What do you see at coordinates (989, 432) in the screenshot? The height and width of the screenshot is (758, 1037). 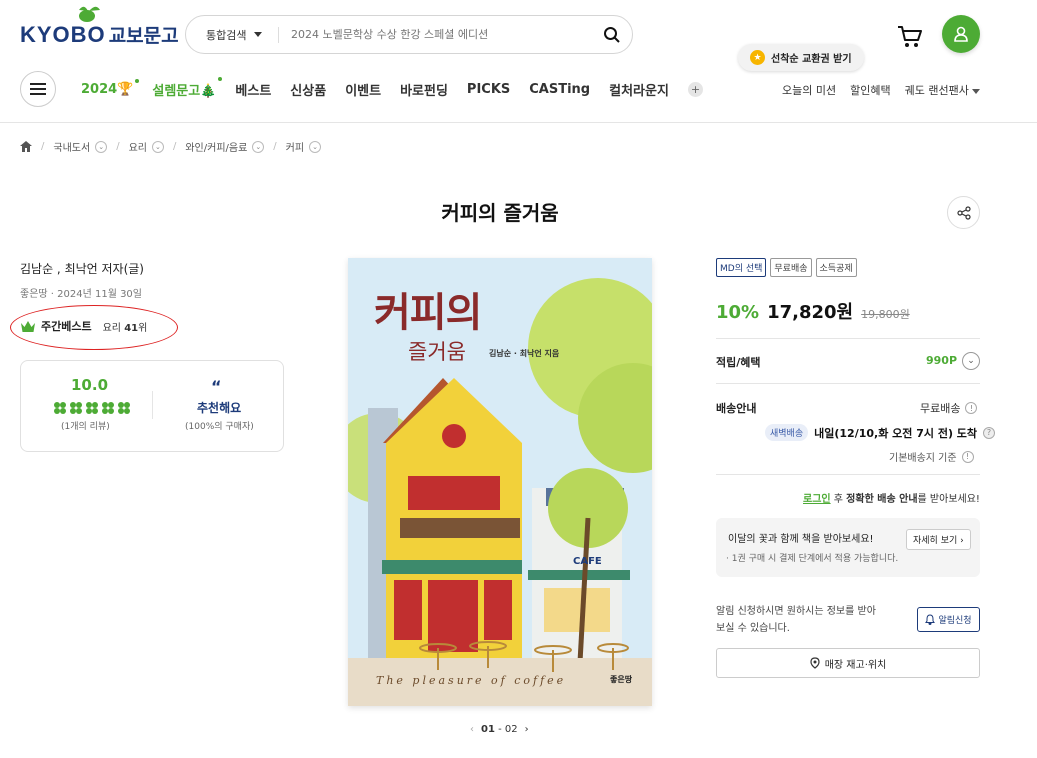 I see `help-icon: ?` at bounding box center [989, 432].